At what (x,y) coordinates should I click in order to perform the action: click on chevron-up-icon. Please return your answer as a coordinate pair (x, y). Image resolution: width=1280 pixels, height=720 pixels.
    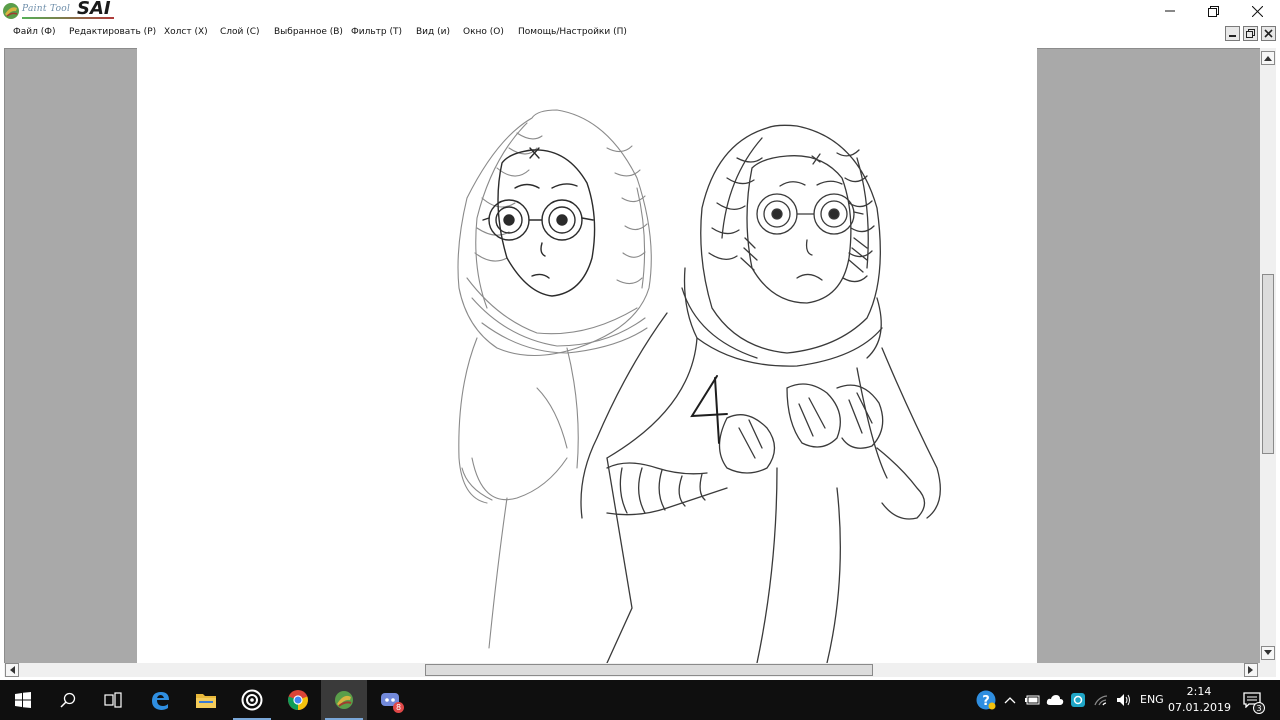
    Looking at the image, I should click on (1010, 700).